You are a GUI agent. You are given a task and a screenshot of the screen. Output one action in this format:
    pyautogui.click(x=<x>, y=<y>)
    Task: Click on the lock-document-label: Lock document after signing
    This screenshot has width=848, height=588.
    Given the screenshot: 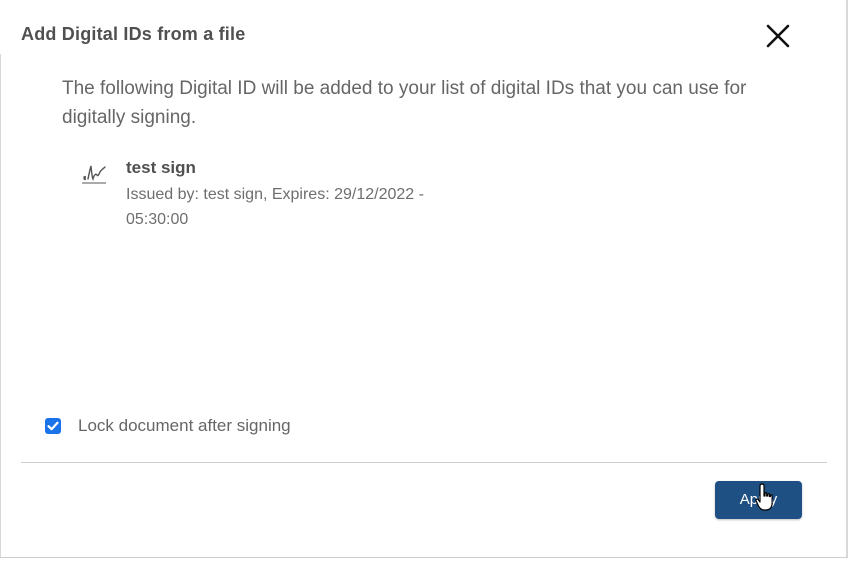 What is the action you would take?
    pyautogui.click(x=184, y=426)
    